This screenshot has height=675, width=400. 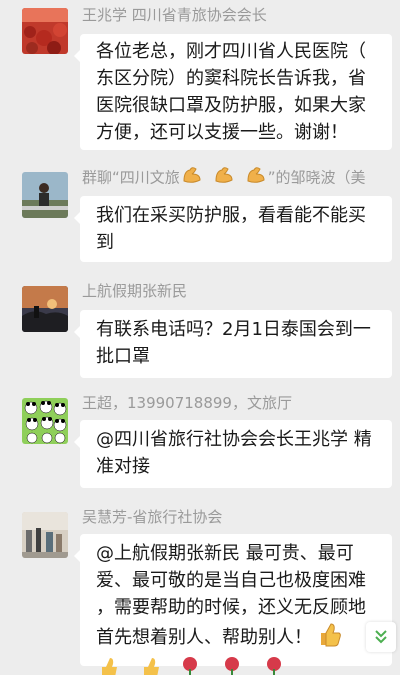 What do you see at coordinates (231, 78) in the screenshot?
I see `message-line: 东区分院）的窦科院长告诉我，省` at bounding box center [231, 78].